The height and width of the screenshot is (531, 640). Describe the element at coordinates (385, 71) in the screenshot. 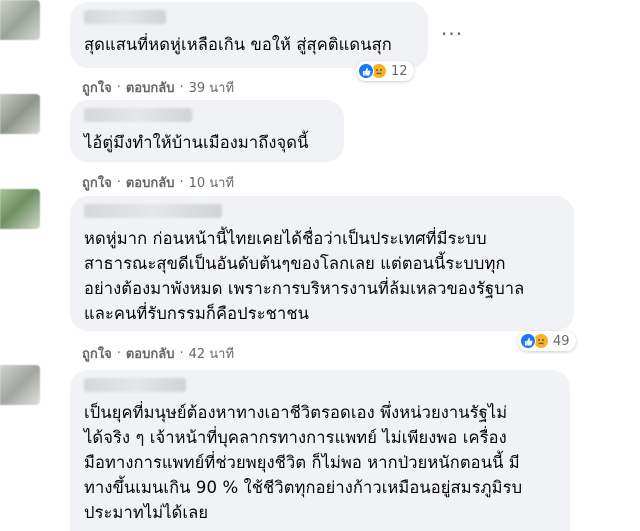

I see `reaction-summary: 12` at that location.